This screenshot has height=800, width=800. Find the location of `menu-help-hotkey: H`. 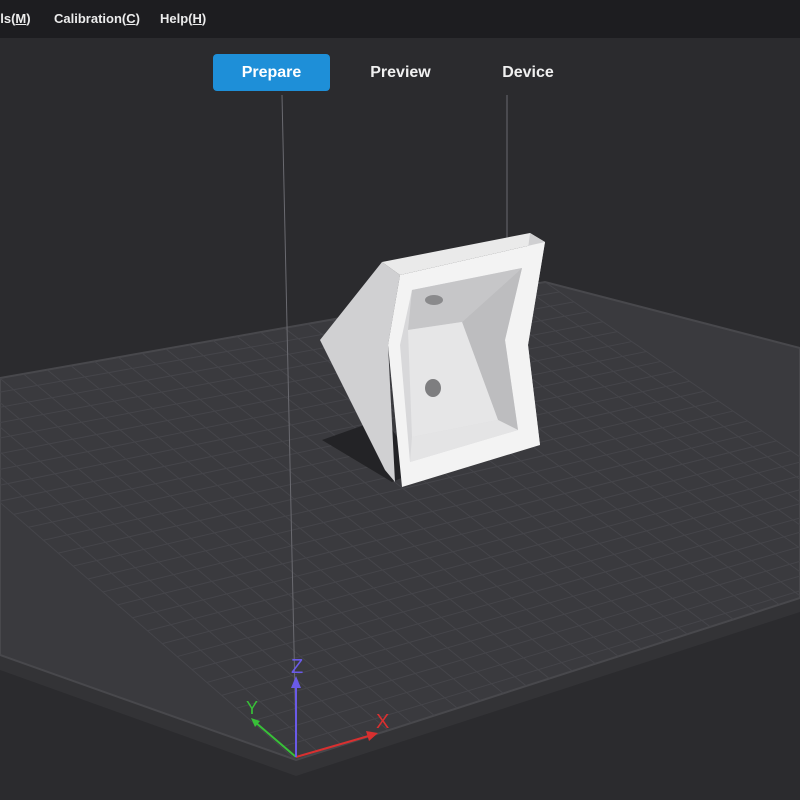

menu-help-hotkey: H is located at coordinates (197, 18).